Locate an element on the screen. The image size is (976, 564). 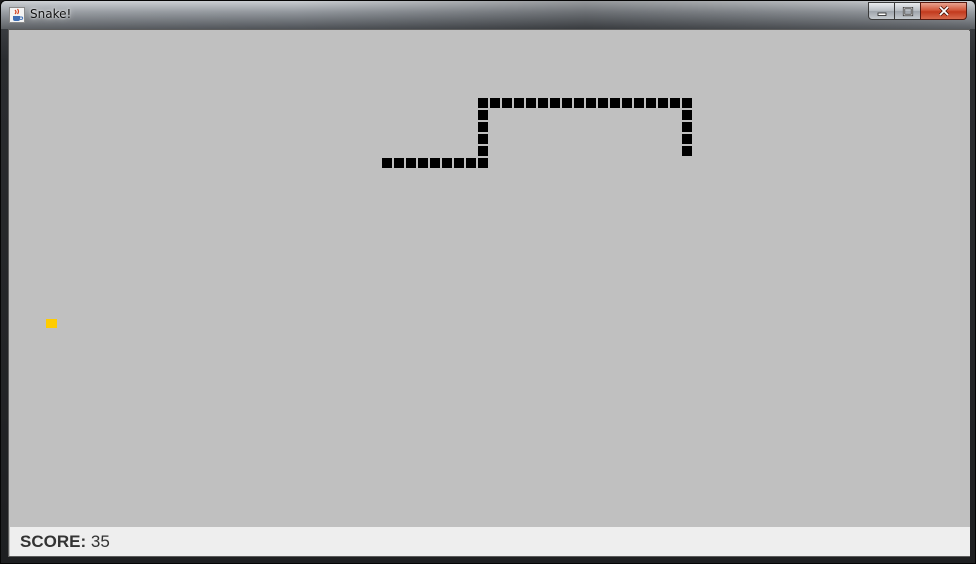
title-bar: Snake! is located at coordinates (488, 15).